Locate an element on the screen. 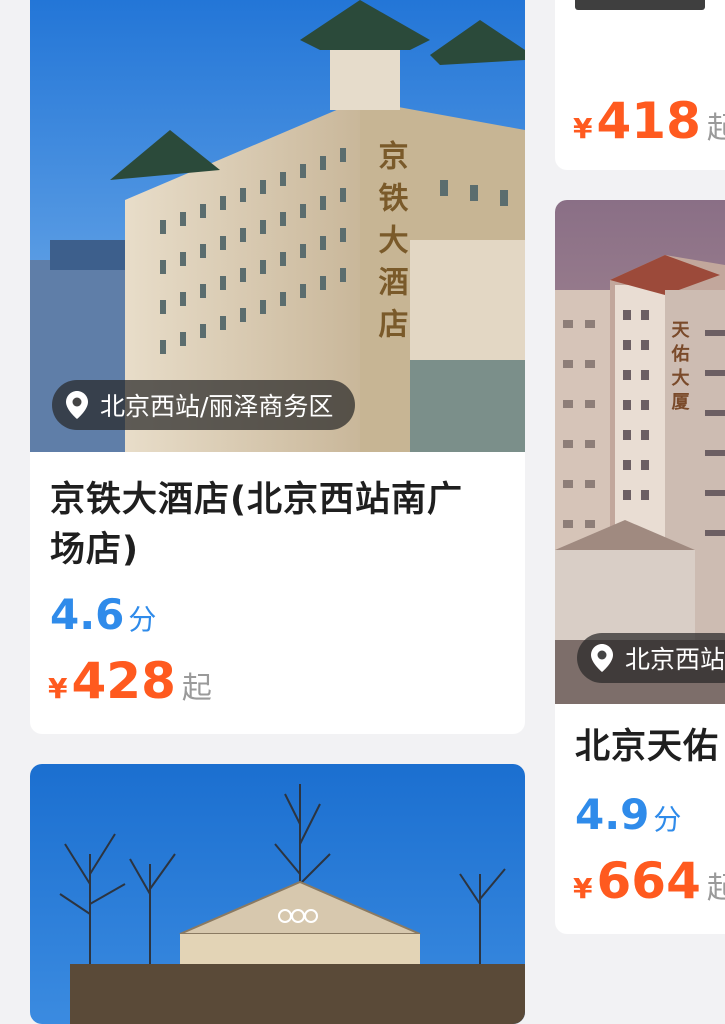 The height and width of the screenshot is (1024, 725). hotel-photo: 天佑大厦 is located at coordinates (640, 452).